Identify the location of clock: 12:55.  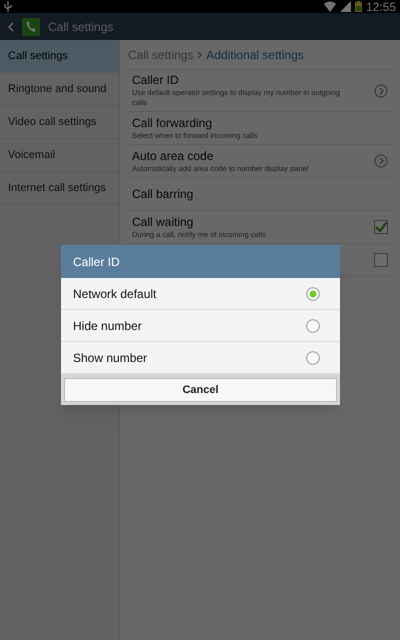
(381, 6).